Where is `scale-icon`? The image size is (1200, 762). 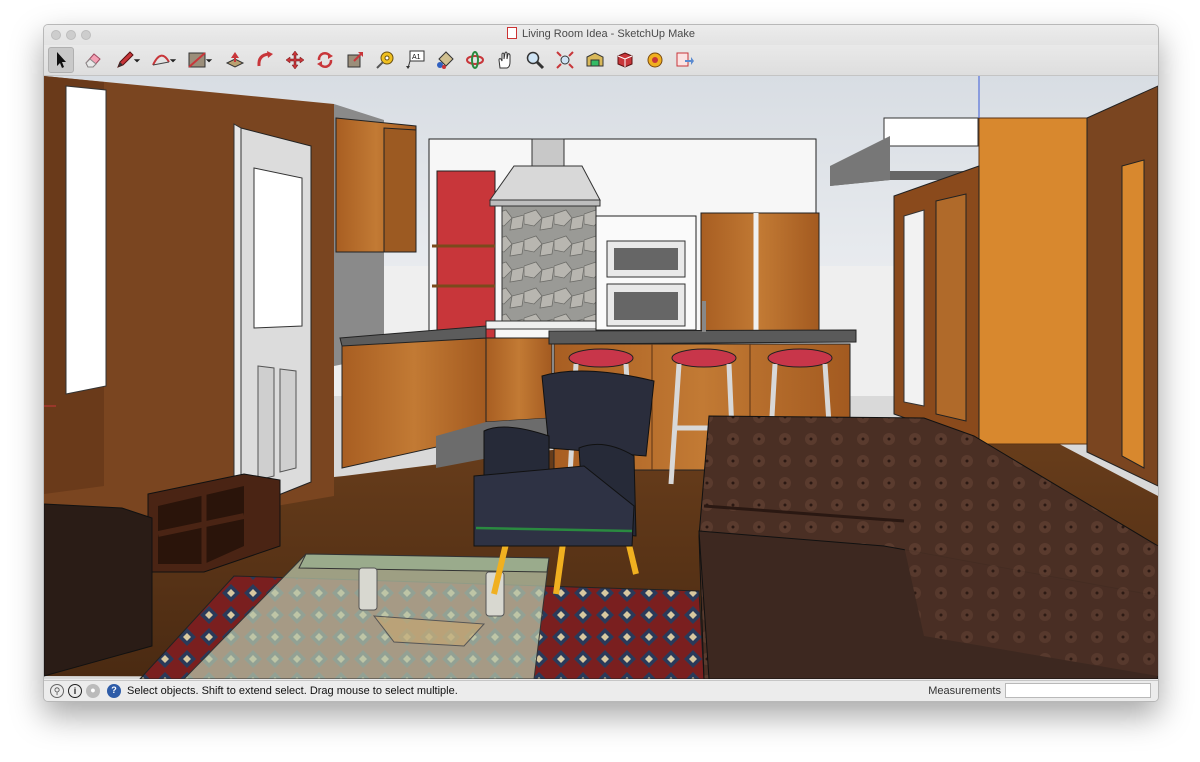
scale-icon is located at coordinates (355, 60).